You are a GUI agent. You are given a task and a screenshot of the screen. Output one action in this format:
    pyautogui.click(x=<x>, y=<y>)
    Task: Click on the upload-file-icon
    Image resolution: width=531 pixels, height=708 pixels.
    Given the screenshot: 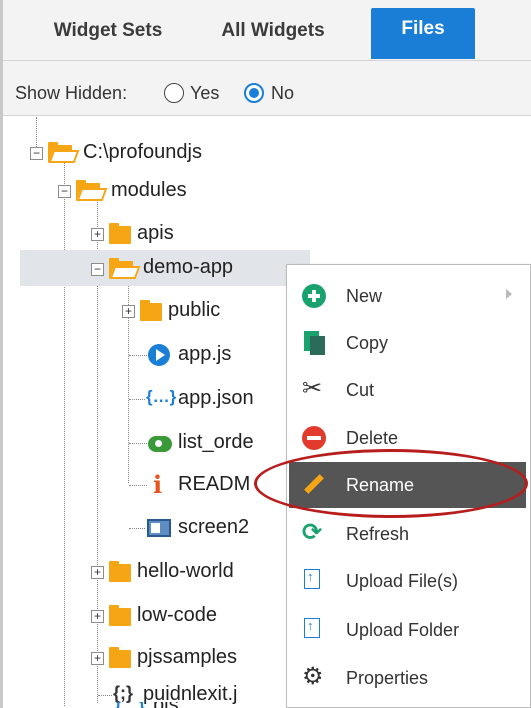 What is the action you would take?
    pyautogui.click(x=312, y=579)
    